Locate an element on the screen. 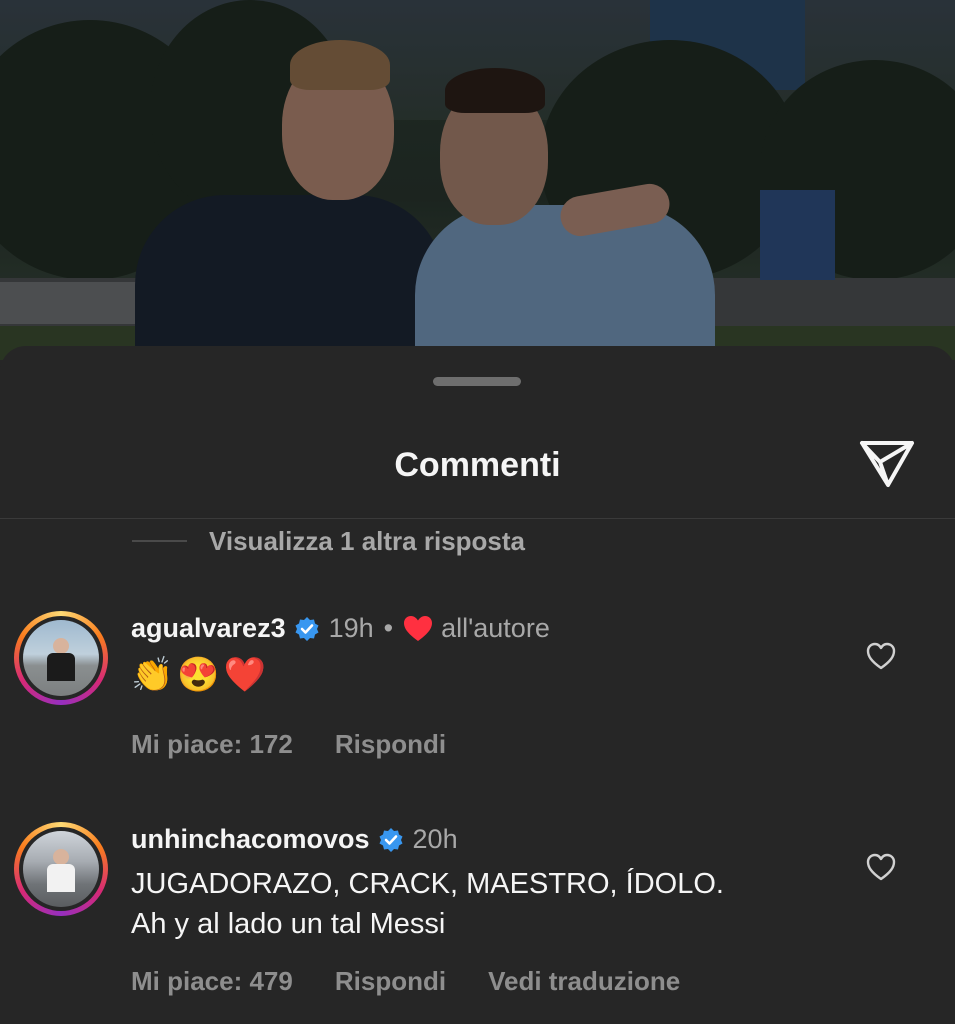 The width and height of the screenshot is (955, 1024). comment-text: 👏😍❤️ is located at coordinates (201, 675).